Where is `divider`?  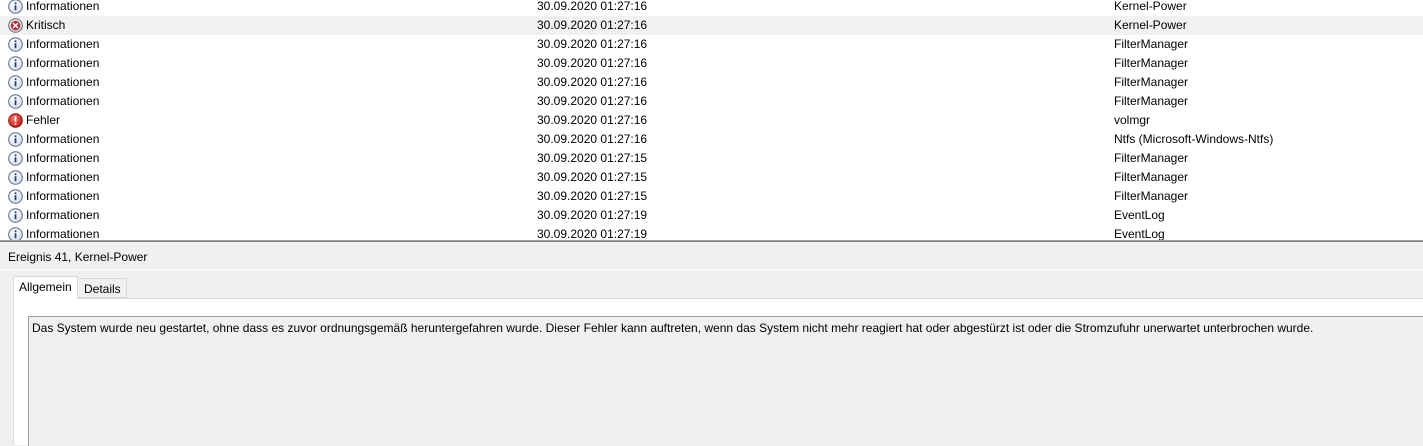
divider is located at coordinates (711, 269).